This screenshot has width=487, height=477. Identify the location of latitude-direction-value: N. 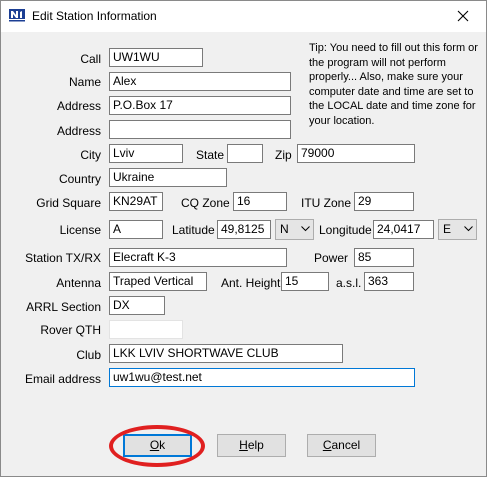
(284, 229).